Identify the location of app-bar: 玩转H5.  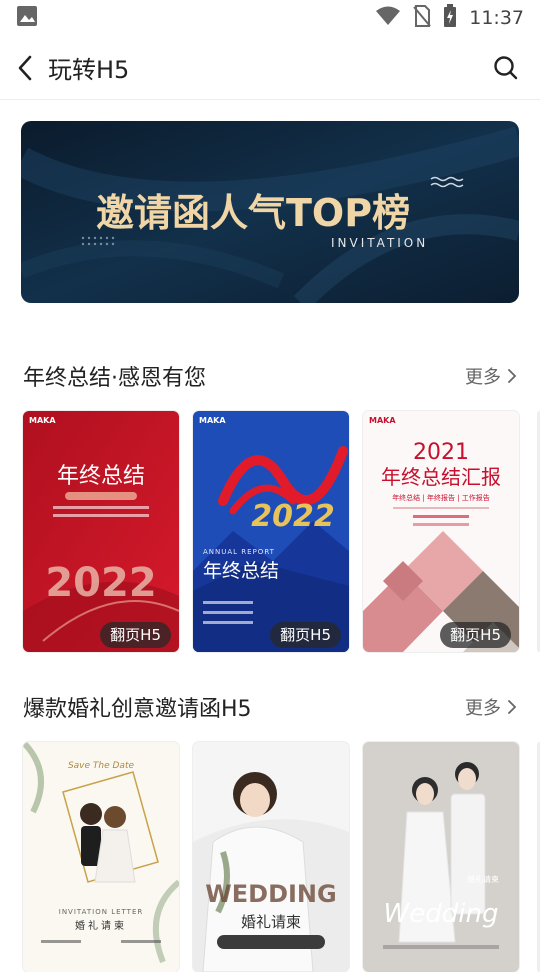
(270, 68).